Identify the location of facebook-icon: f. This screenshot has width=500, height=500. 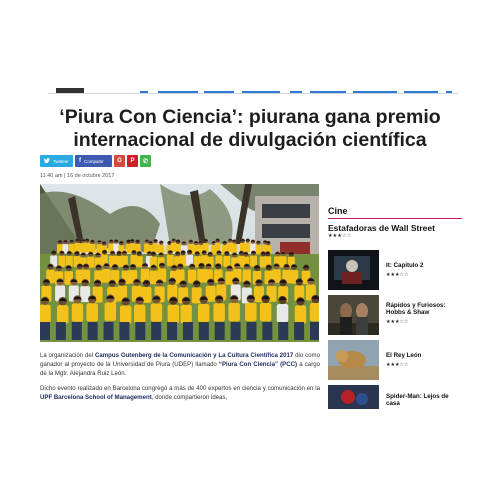
(80, 161).